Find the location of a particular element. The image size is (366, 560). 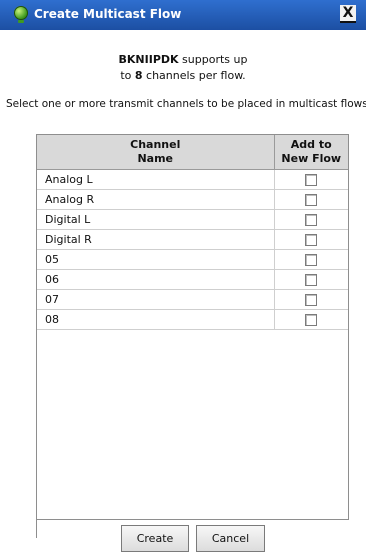

support-line-1: BKNIIPDK supports up is located at coordinates (183, 60).